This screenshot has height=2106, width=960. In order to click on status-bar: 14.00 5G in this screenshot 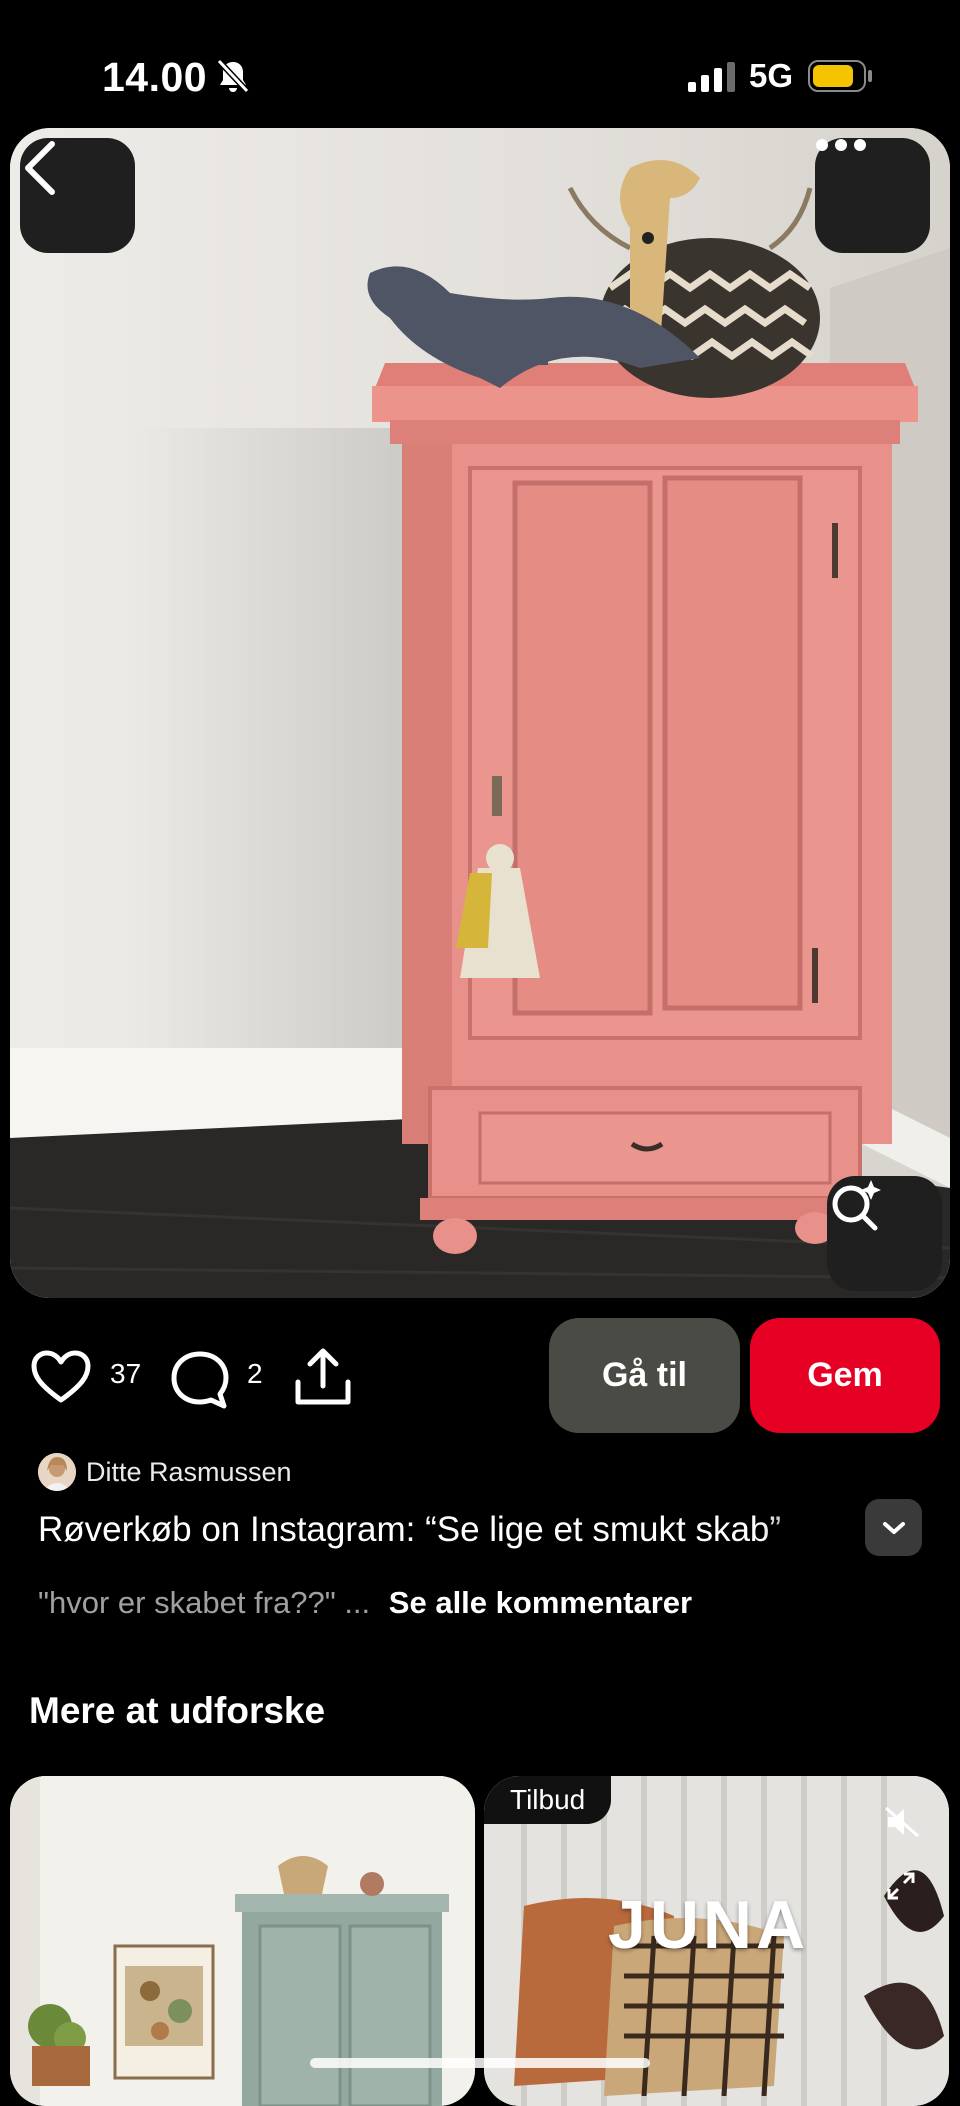, I will do `click(480, 65)`.